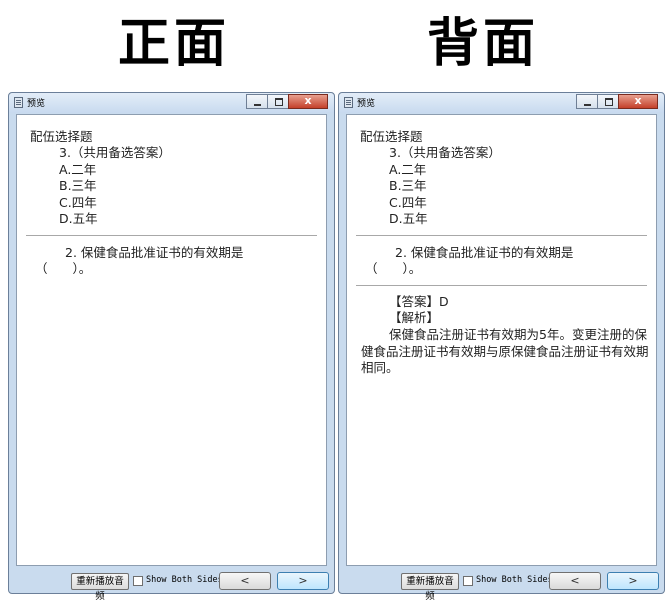  I want to click on answer-line: 【答案】D, so click(419, 301).